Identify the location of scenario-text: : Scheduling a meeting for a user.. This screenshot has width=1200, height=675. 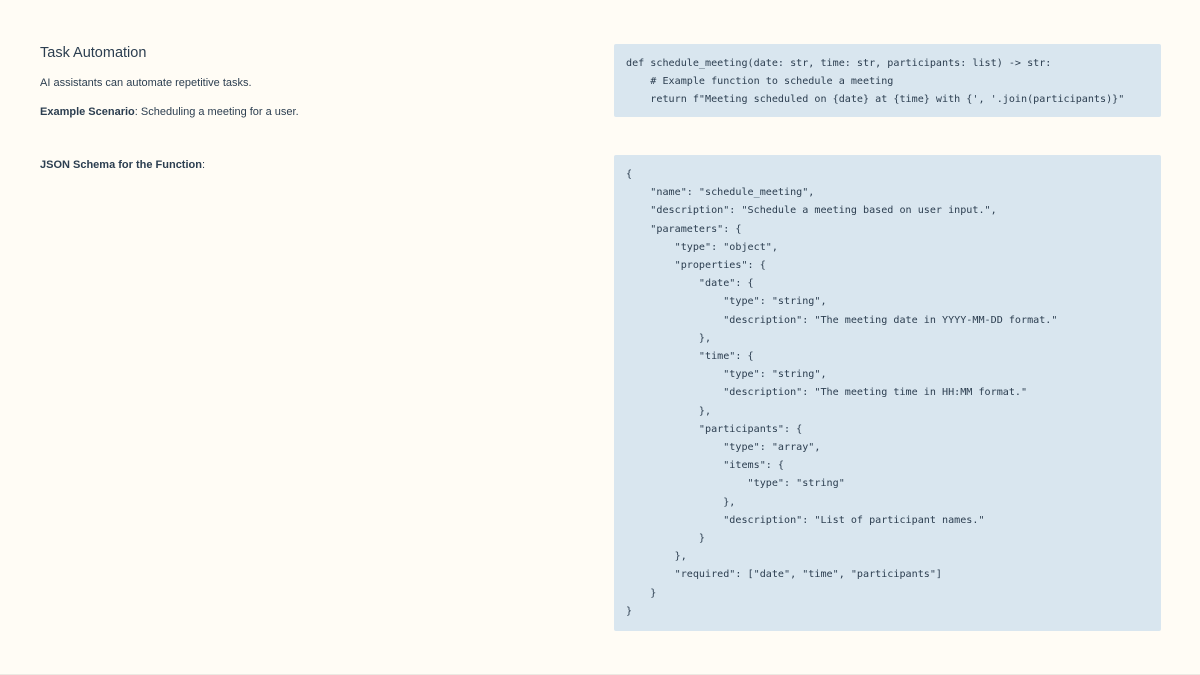
(216, 112).